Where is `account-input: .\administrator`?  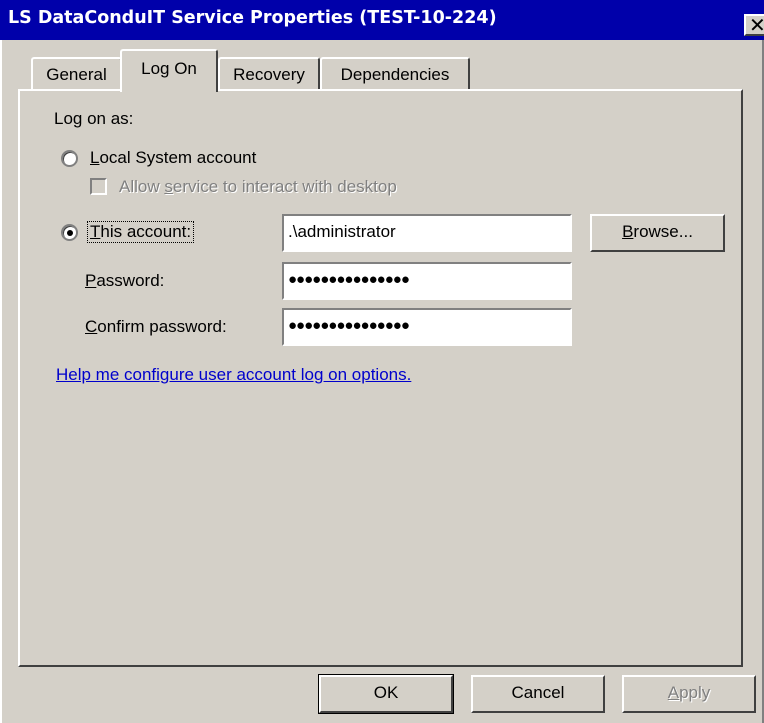
account-input: .\administrator is located at coordinates (427, 233).